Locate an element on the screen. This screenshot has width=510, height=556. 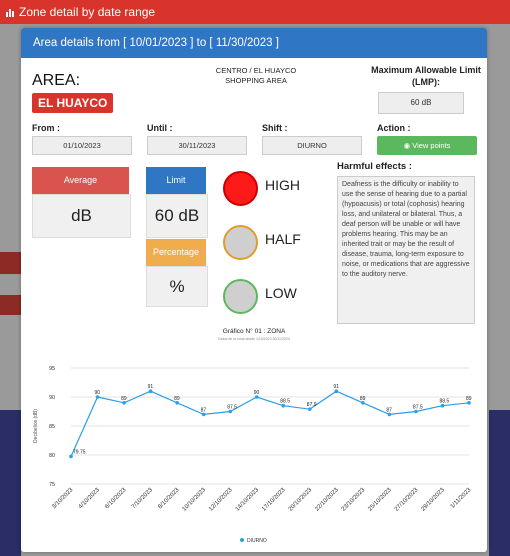
from-date-field: 01/10/2023 is located at coordinates (82, 145).